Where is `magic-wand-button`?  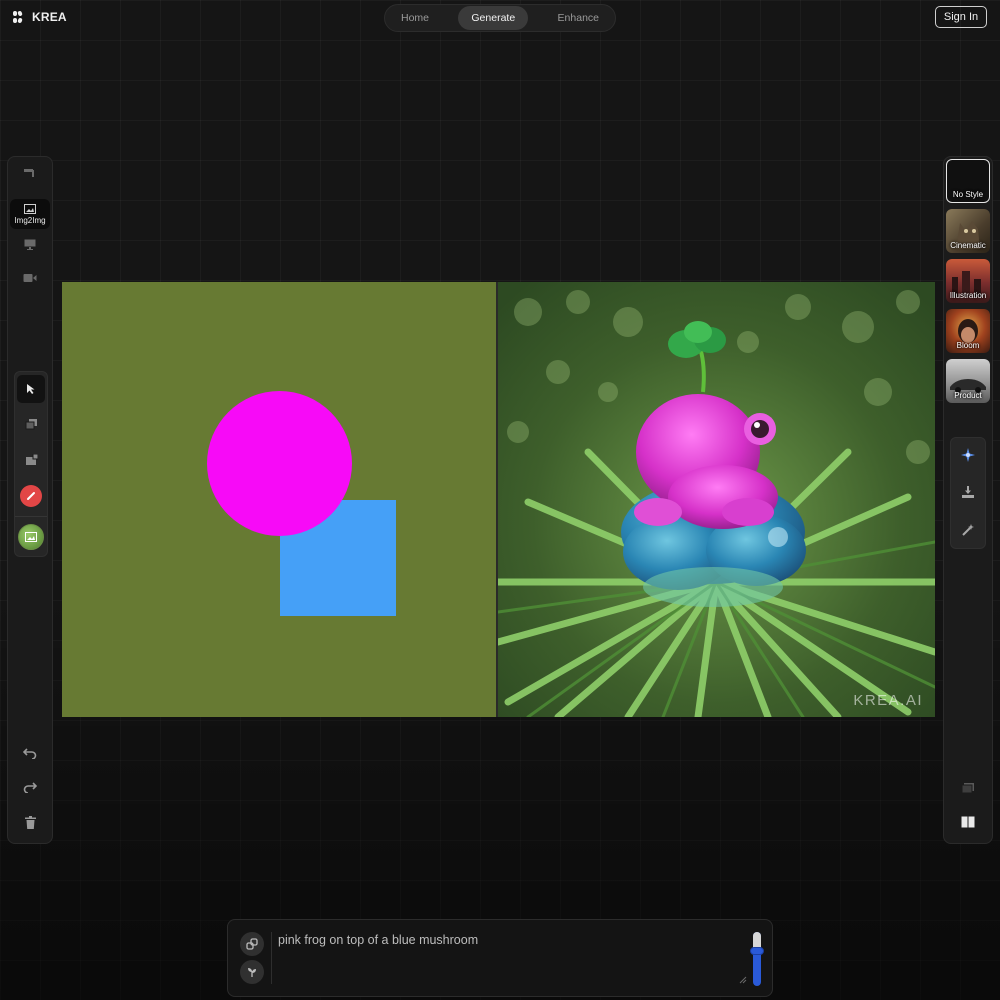 magic-wand-button is located at coordinates (968, 530).